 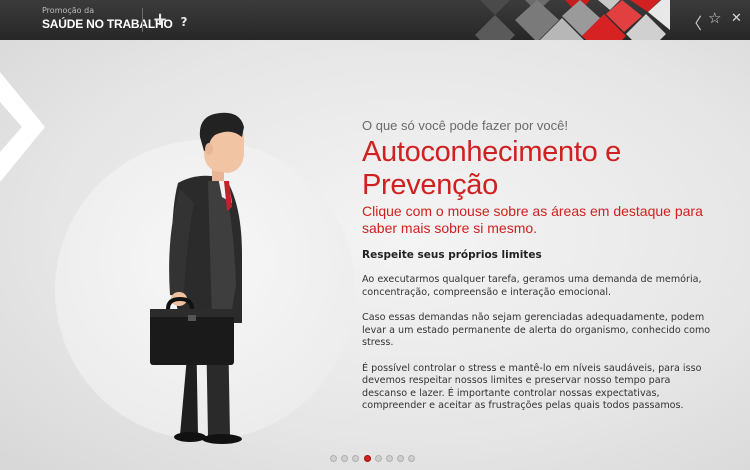 What do you see at coordinates (714, 18) in the screenshot?
I see `star-icon: ☆` at bounding box center [714, 18].